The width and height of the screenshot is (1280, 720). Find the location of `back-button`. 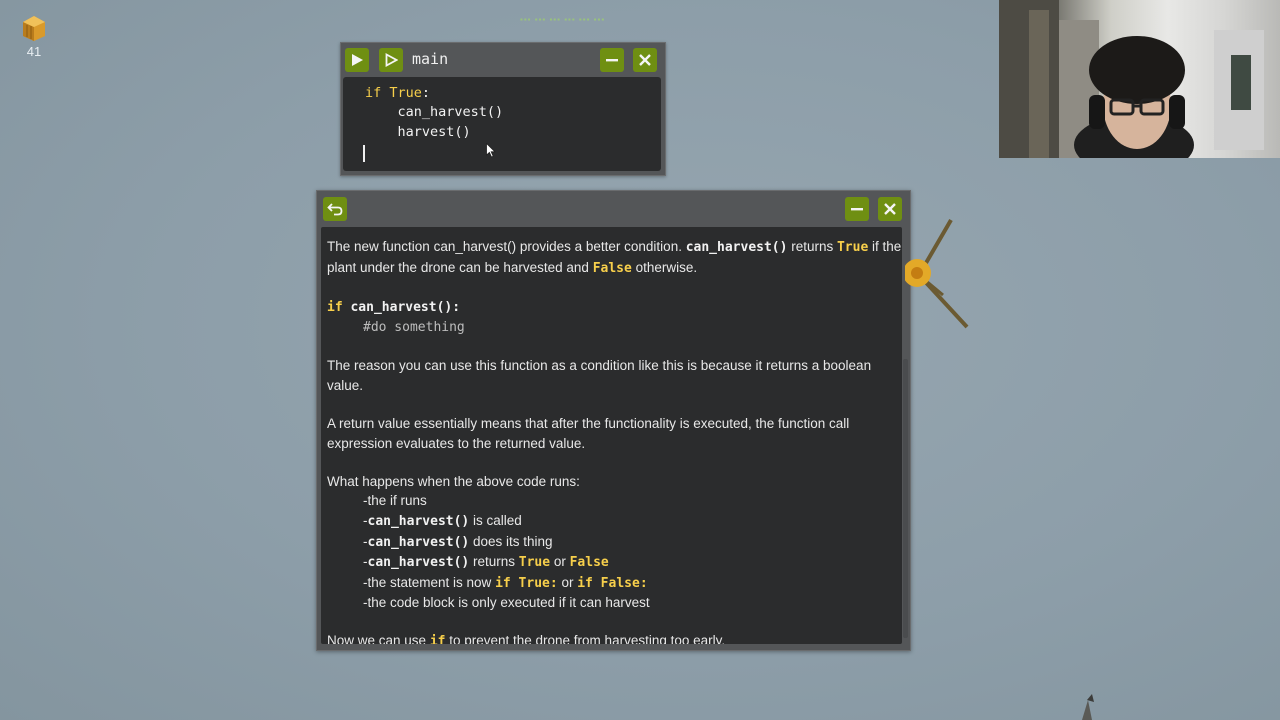

back-button is located at coordinates (335, 209).